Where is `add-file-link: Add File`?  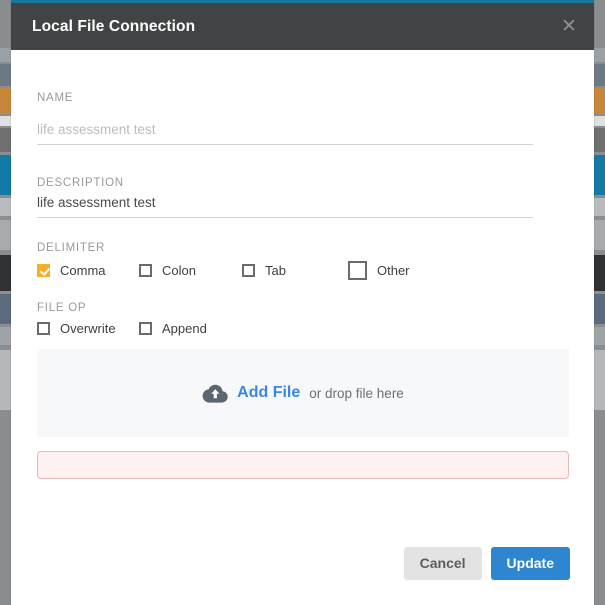
add-file-link: Add File is located at coordinates (268, 393).